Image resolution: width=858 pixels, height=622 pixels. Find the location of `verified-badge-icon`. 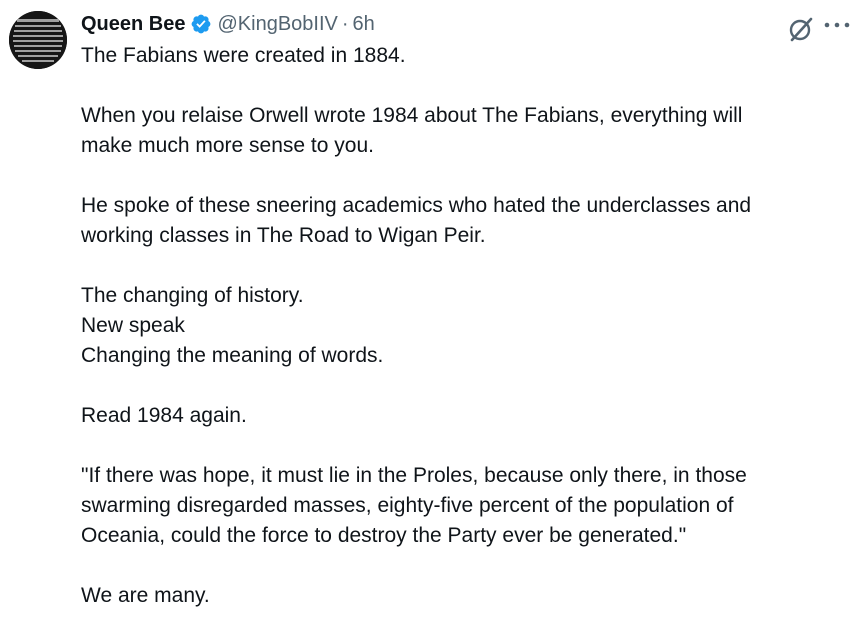

verified-badge-icon is located at coordinates (201, 24).